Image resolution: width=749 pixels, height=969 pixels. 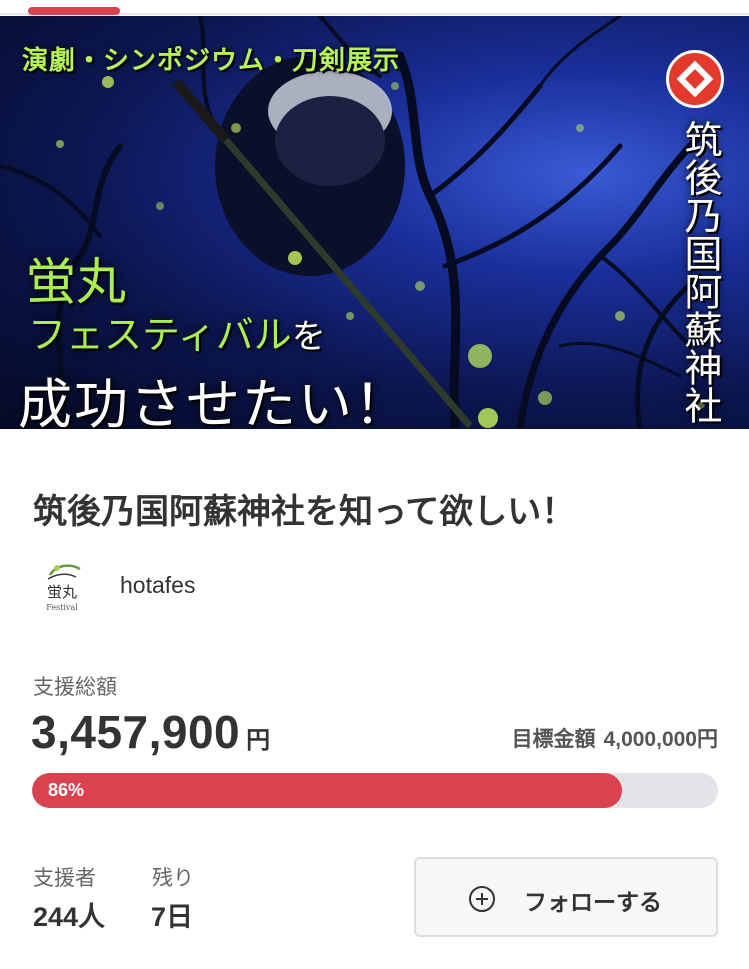 What do you see at coordinates (64, 878) in the screenshot?
I see `backers-label: 支援者` at bounding box center [64, 878].